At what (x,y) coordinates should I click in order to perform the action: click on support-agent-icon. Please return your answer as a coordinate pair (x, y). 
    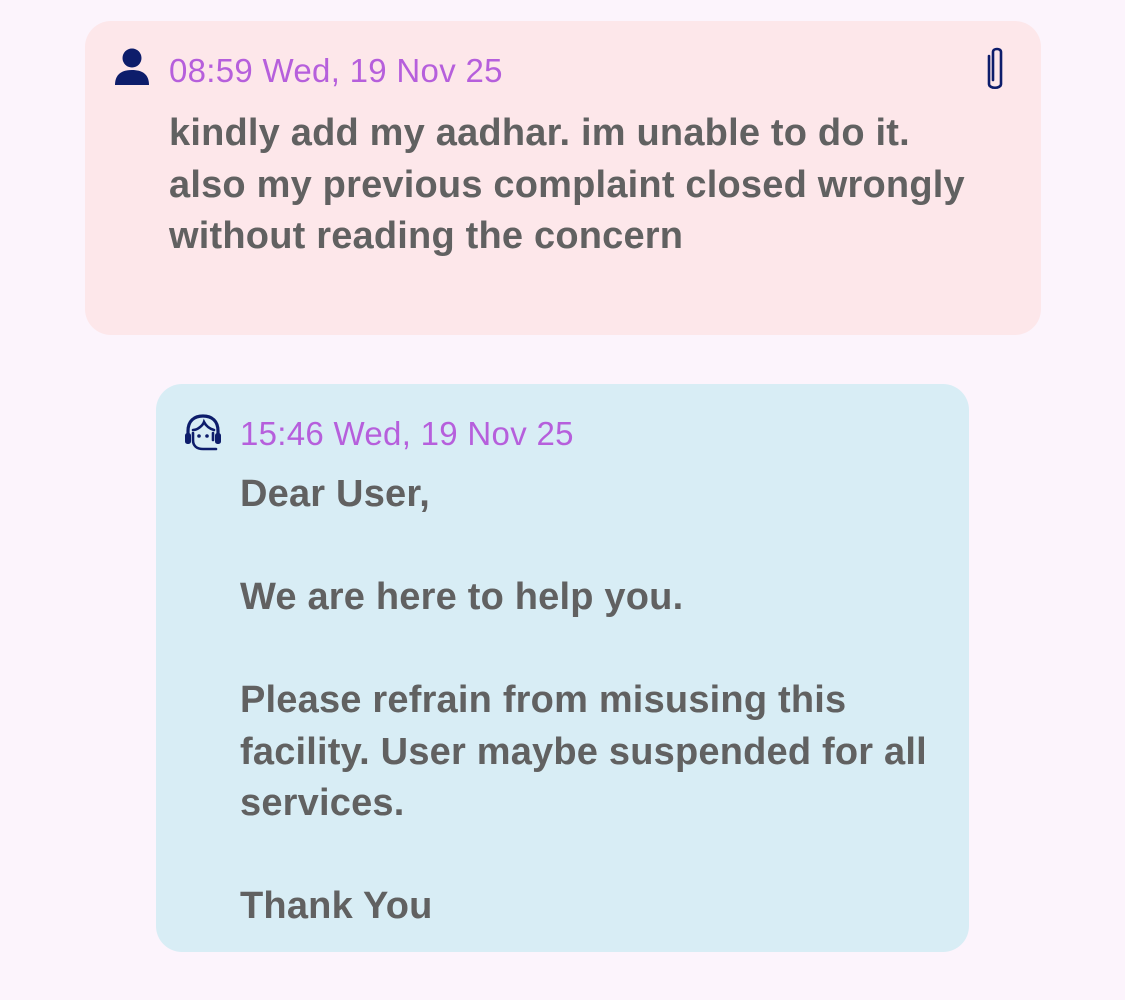
    Looking at the image, I should click on (203, 432).